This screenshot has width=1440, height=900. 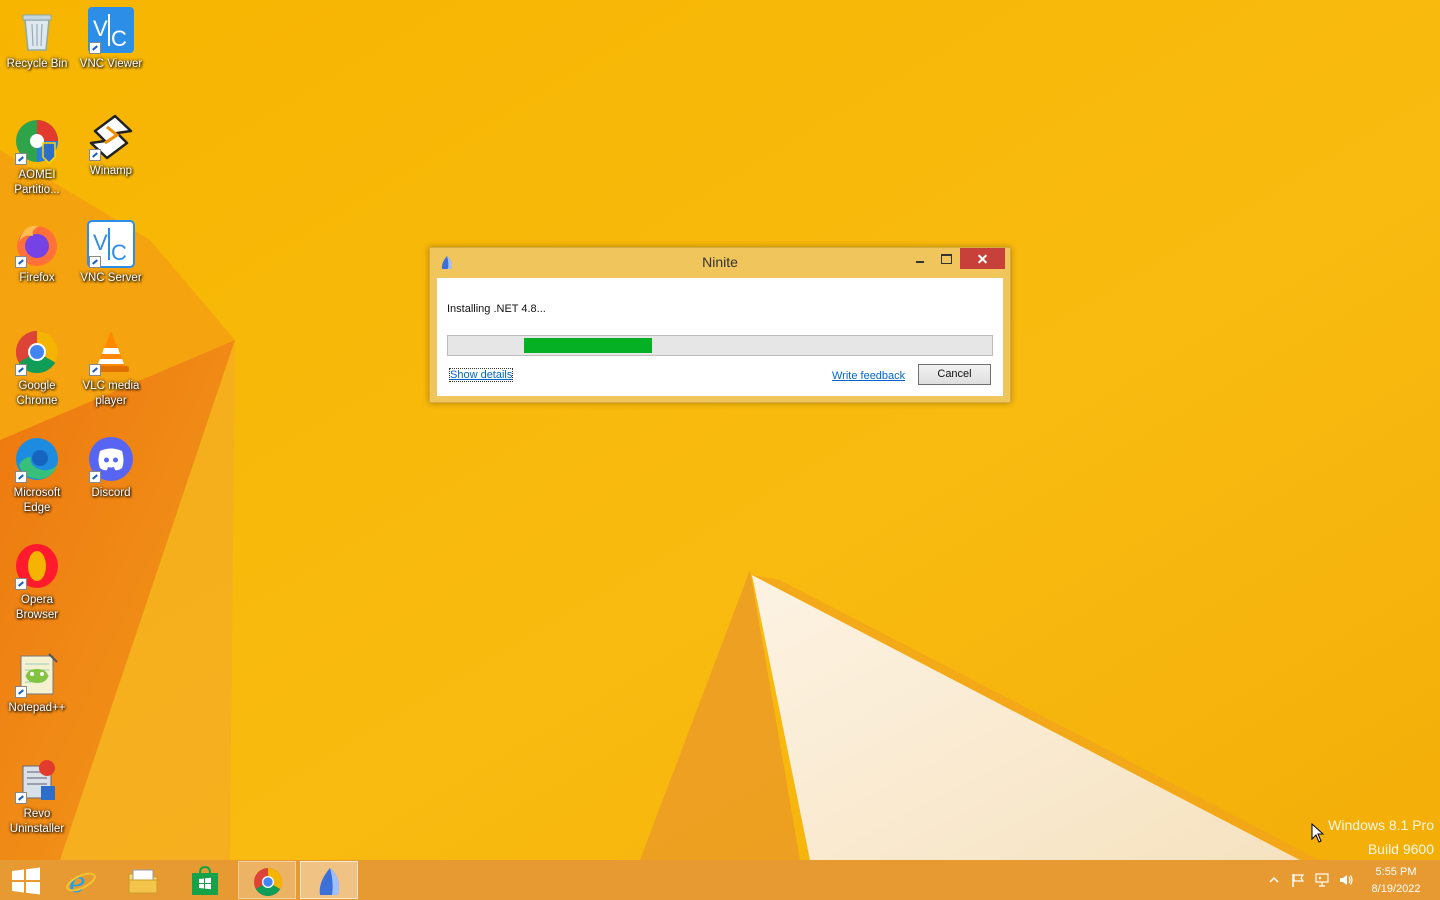 I want to click on taskbar-windows-store, so click(x=205, y=880).